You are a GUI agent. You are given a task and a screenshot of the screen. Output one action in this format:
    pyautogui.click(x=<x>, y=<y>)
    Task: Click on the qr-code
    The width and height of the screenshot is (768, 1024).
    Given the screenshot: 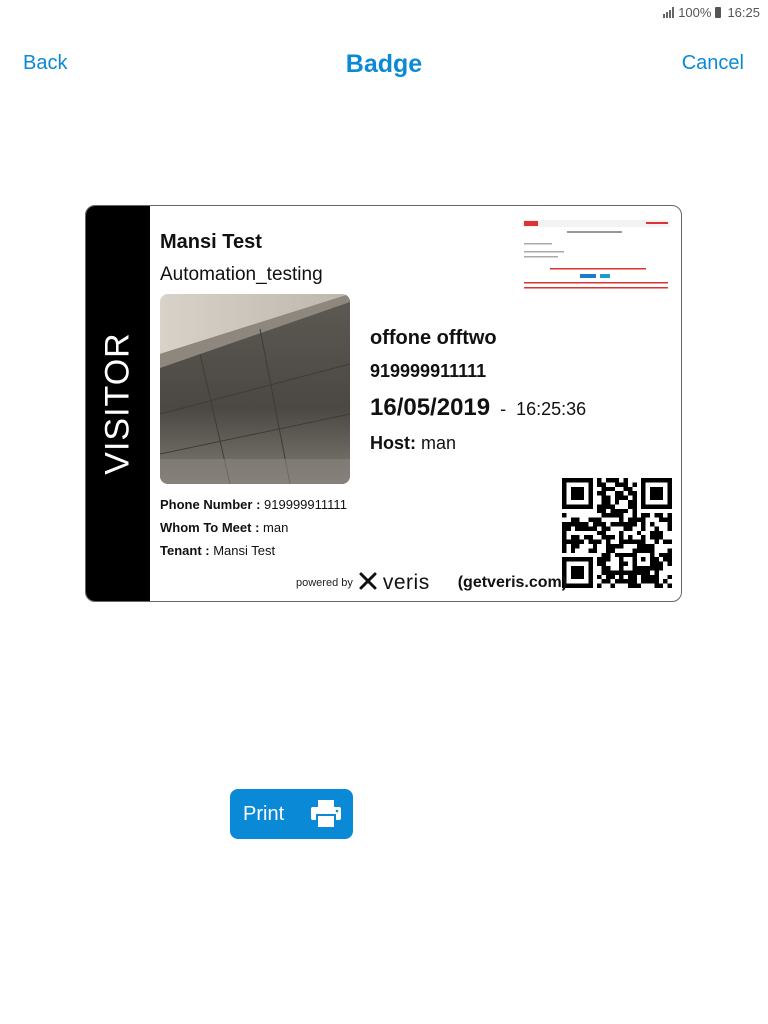 What is the action you would take?
    pyautogui.click(x=617, y=533)
    